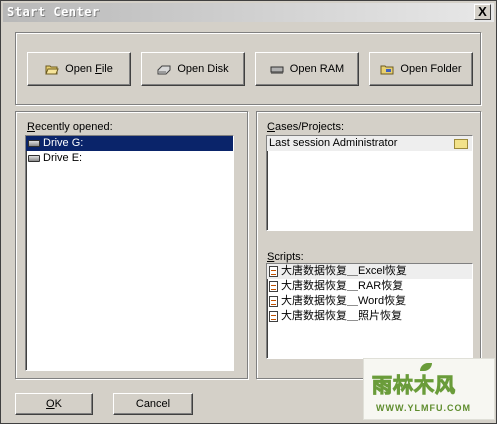 Image resolution: width=497 pixels, height=424 pixels. I want to click on disk-icon, so click(164, 69).